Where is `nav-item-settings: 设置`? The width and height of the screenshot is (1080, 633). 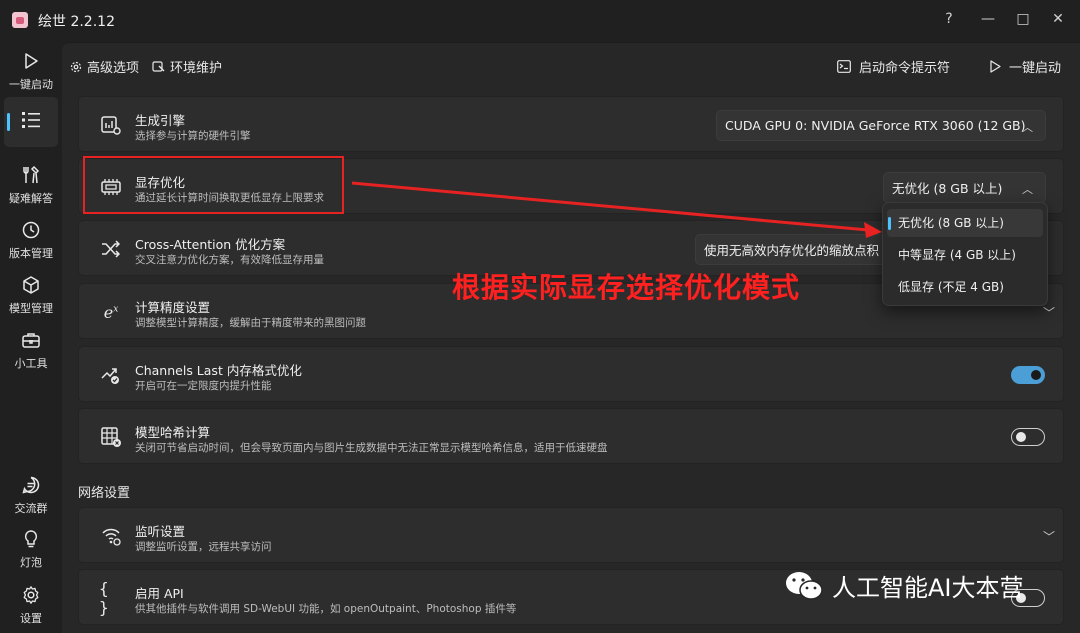 nav-item-settings: 设置 is located at coordinates (31, 605).